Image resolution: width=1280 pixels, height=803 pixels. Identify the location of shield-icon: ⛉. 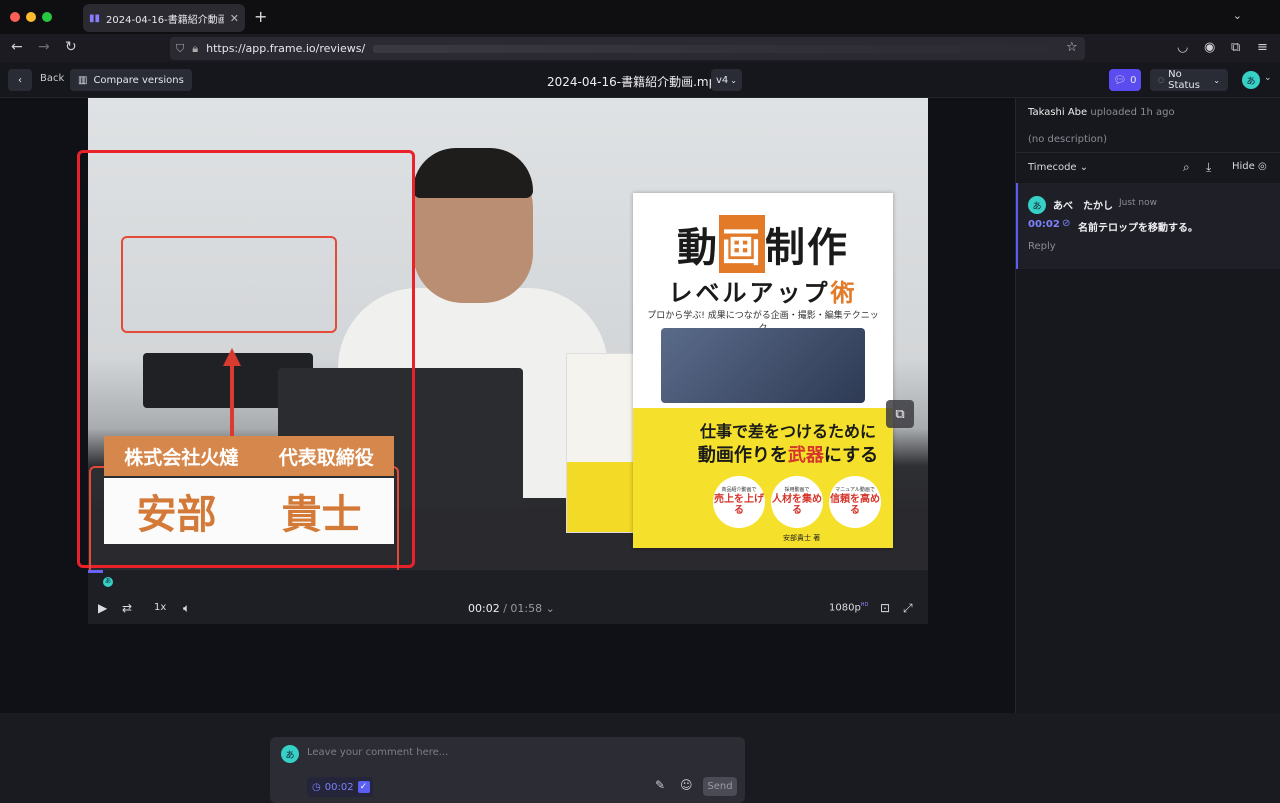
(180, 48).